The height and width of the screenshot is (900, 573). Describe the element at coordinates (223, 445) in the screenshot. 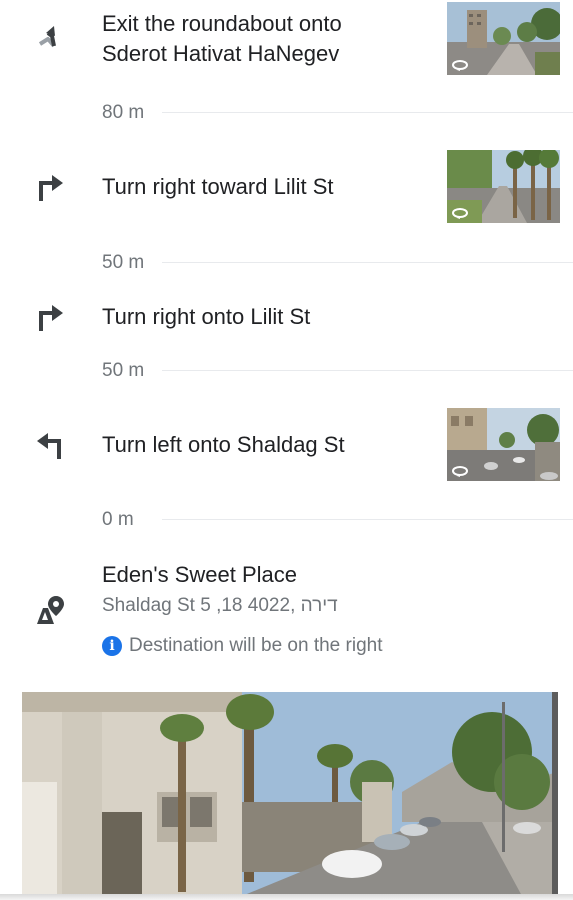

I see `step-instruction: Turn left onto Shaldag St` at that location.